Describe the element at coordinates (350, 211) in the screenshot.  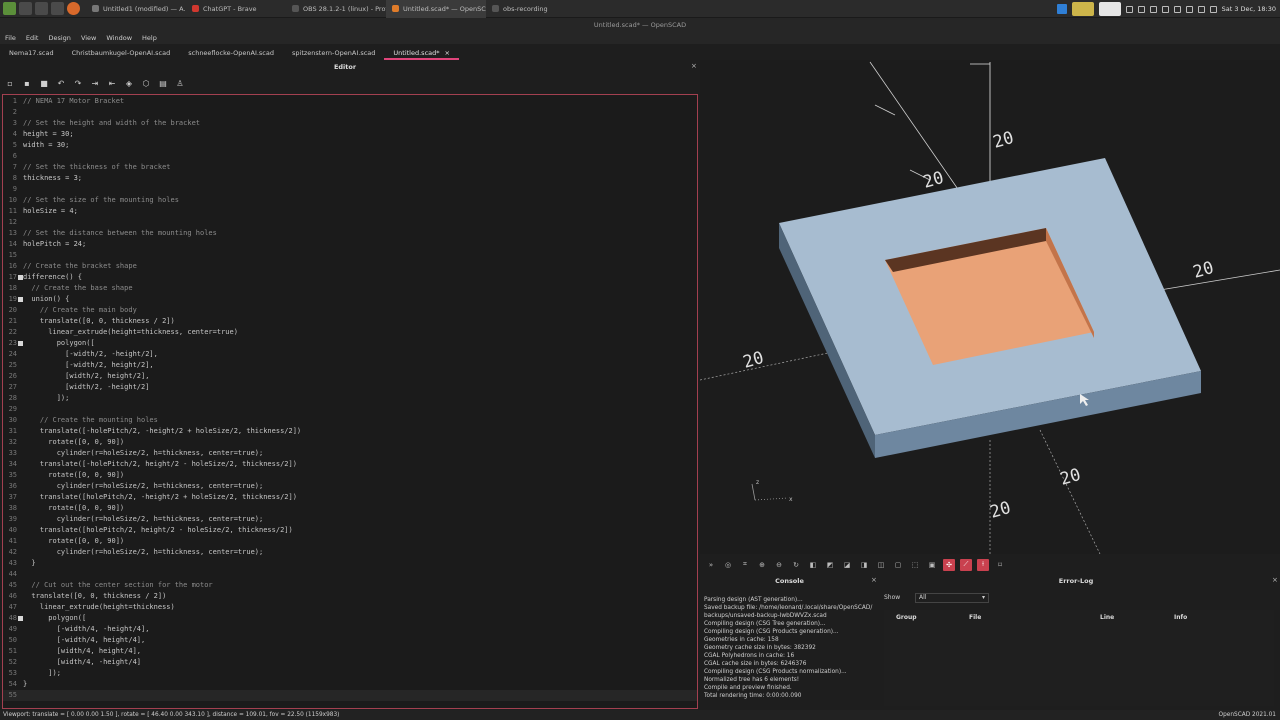
I see `code-line: 11 holeSize = 4;` at that location.